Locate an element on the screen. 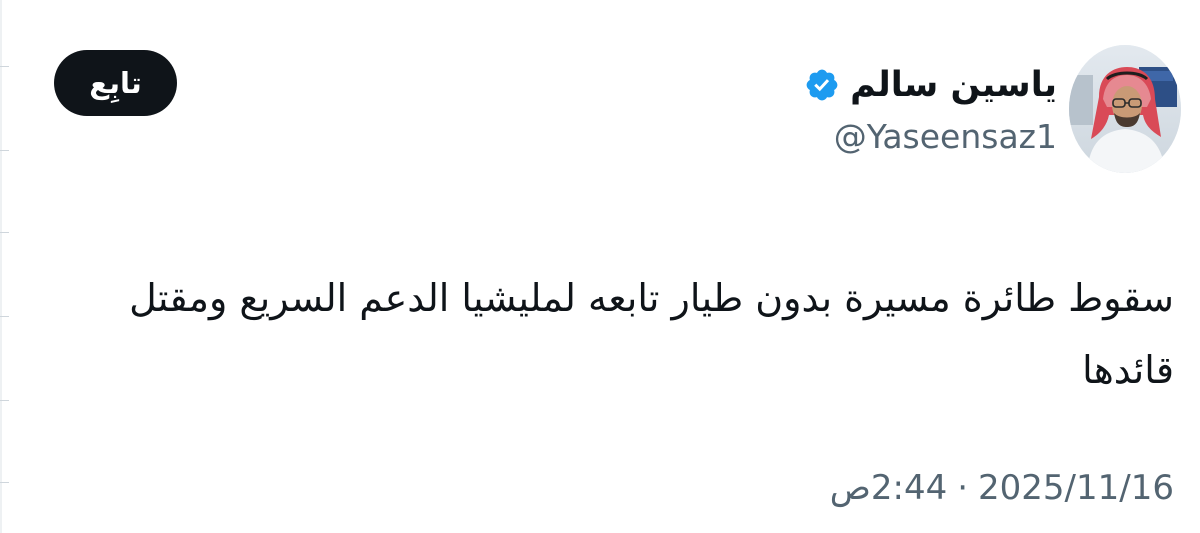  verified-badge-icon is located at coordinates (822, 85).